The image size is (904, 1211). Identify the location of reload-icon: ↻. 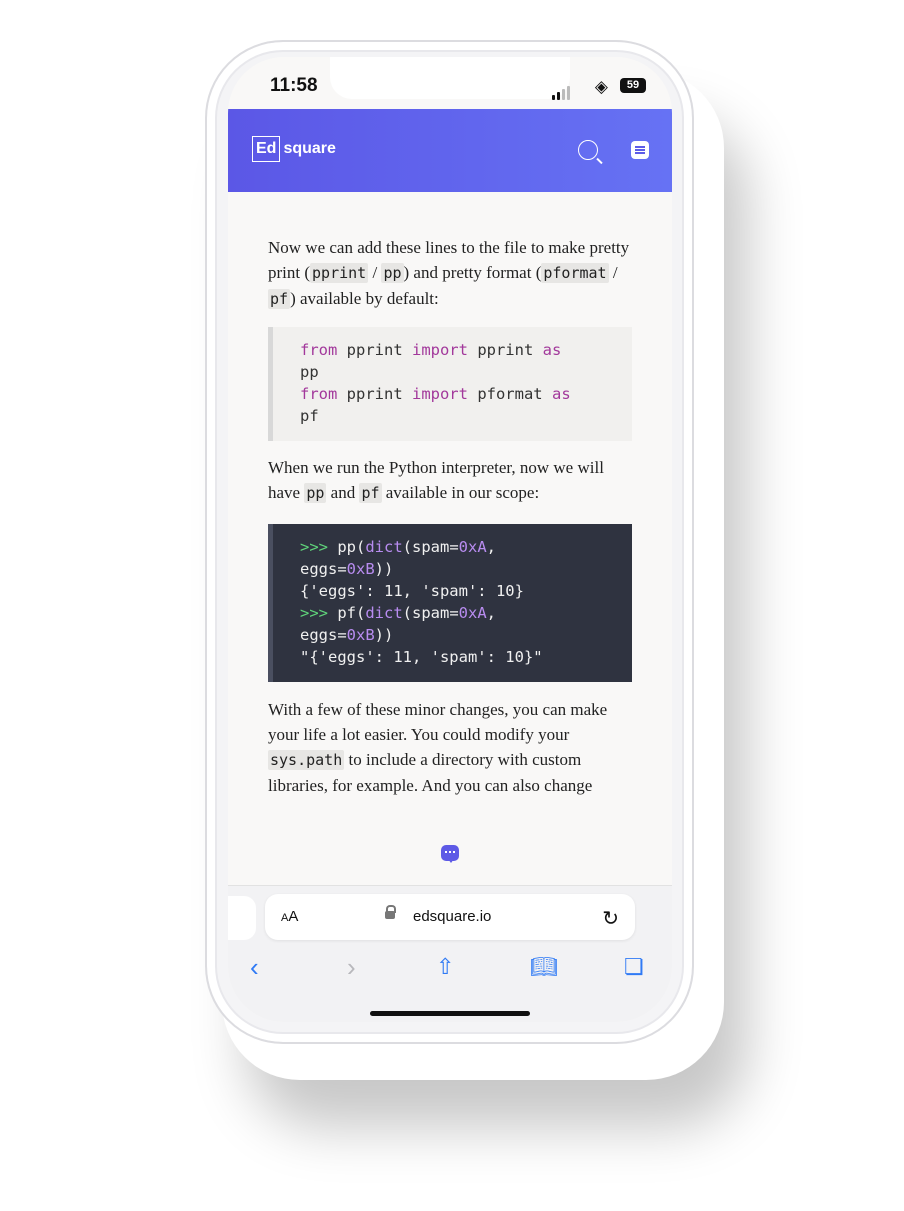
(610, 918).